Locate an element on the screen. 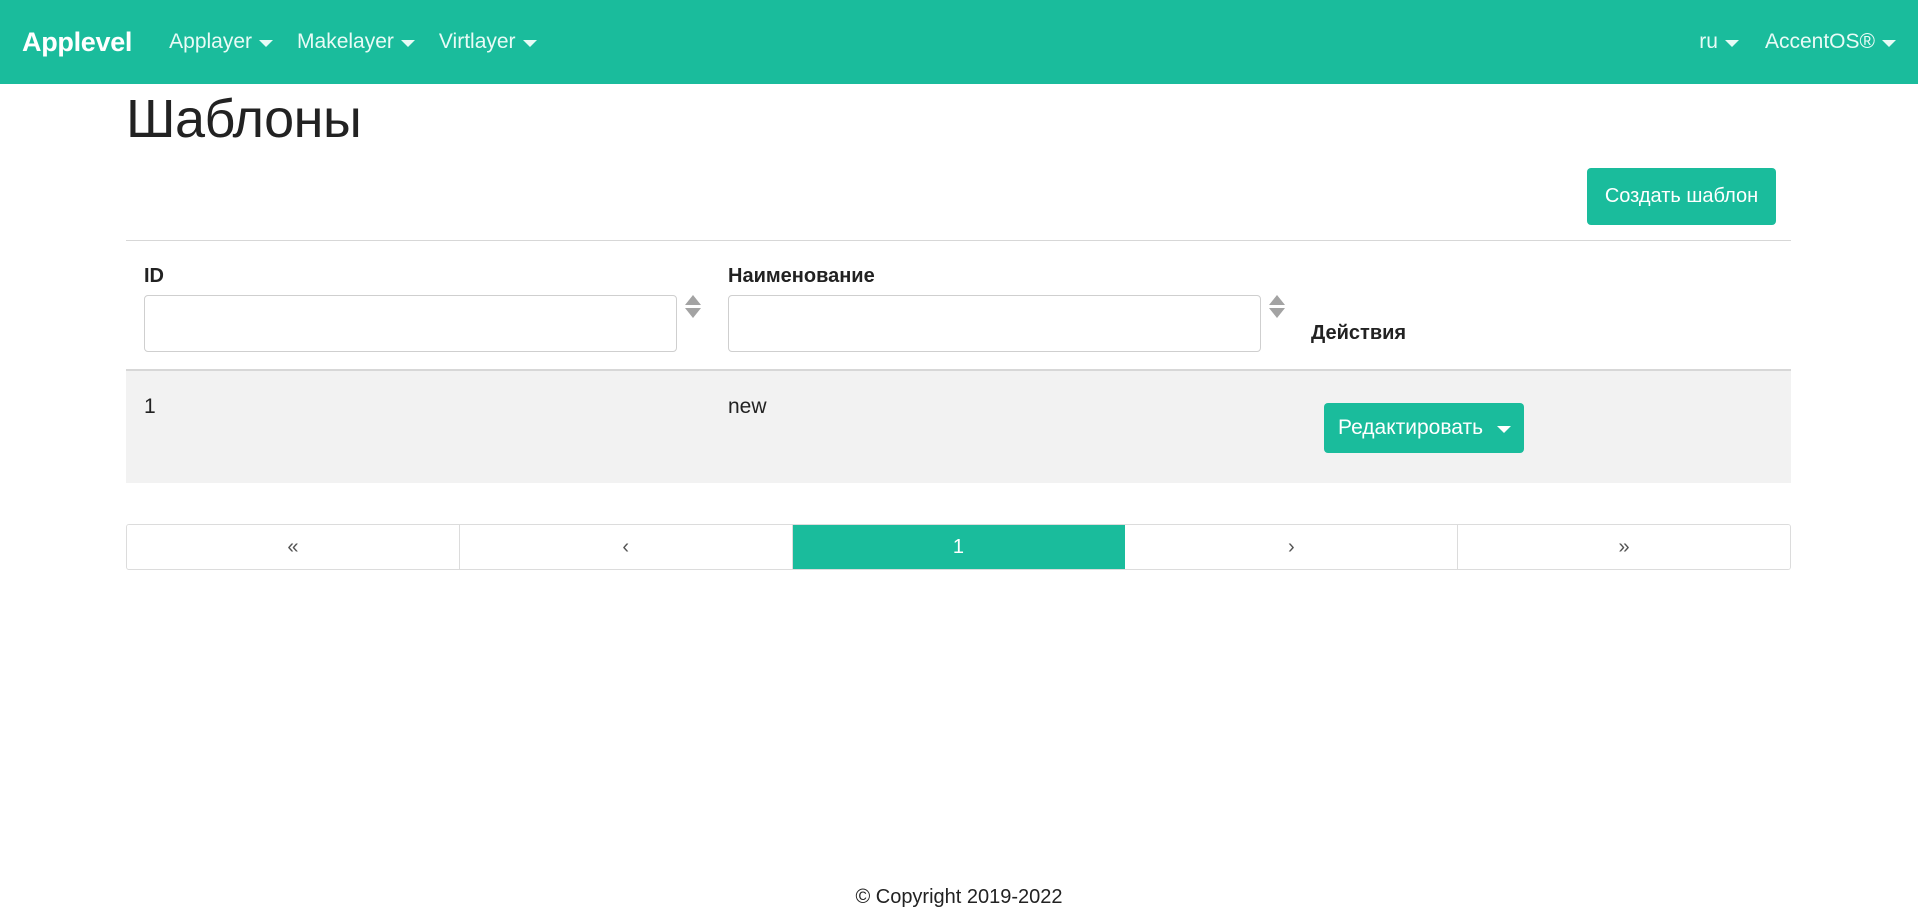  nav-menu-makelayer: Makelayer is located at coordinates (356, 42).